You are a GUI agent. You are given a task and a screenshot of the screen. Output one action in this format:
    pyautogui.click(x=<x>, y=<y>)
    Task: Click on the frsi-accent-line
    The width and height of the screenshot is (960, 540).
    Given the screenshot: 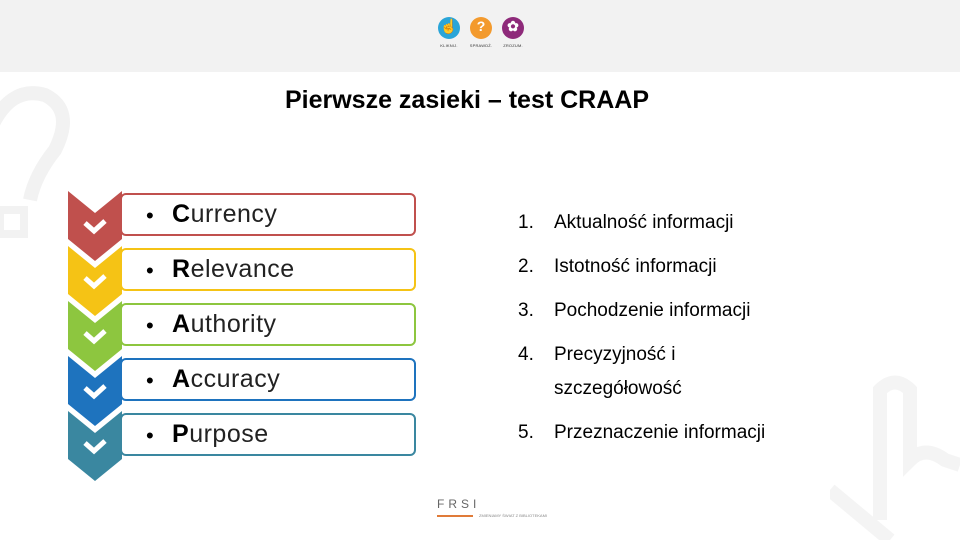 What is the action you would take?
    pyautogui.click(x=455, y=516)
    